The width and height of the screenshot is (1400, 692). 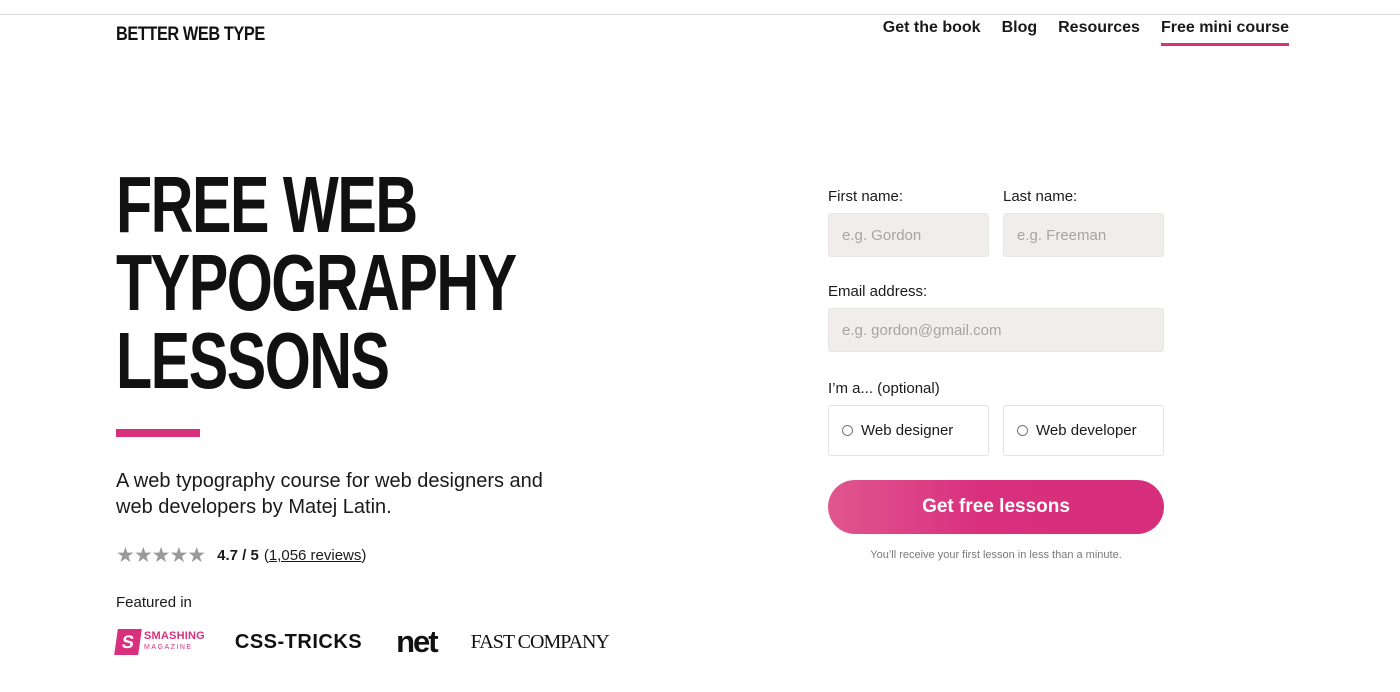 I want to click on email-label: Email address:, so click(x=878, y=291).